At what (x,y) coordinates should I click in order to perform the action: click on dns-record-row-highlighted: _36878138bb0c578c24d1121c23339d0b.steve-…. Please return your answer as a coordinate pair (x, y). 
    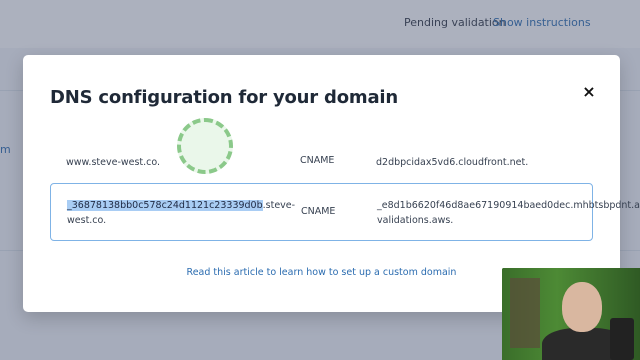
    Looking at the image, I should click on (345, 212).